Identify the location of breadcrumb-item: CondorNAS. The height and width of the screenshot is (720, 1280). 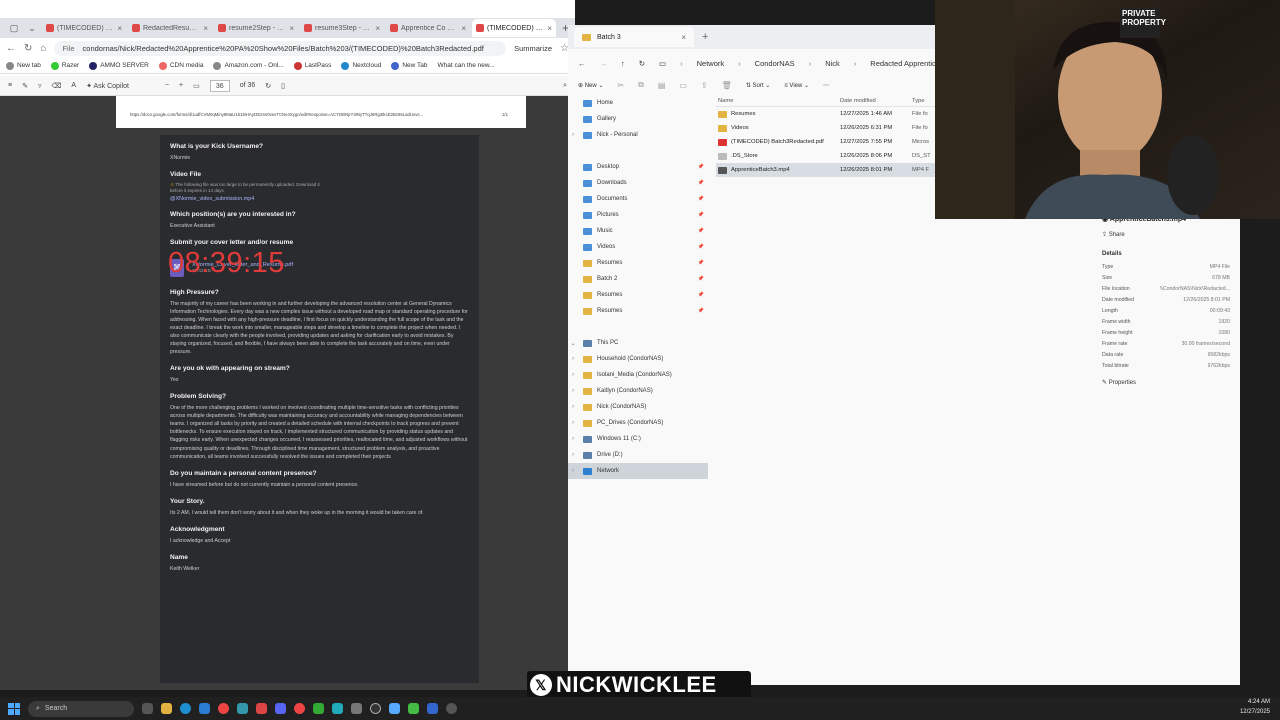
(775, 63).